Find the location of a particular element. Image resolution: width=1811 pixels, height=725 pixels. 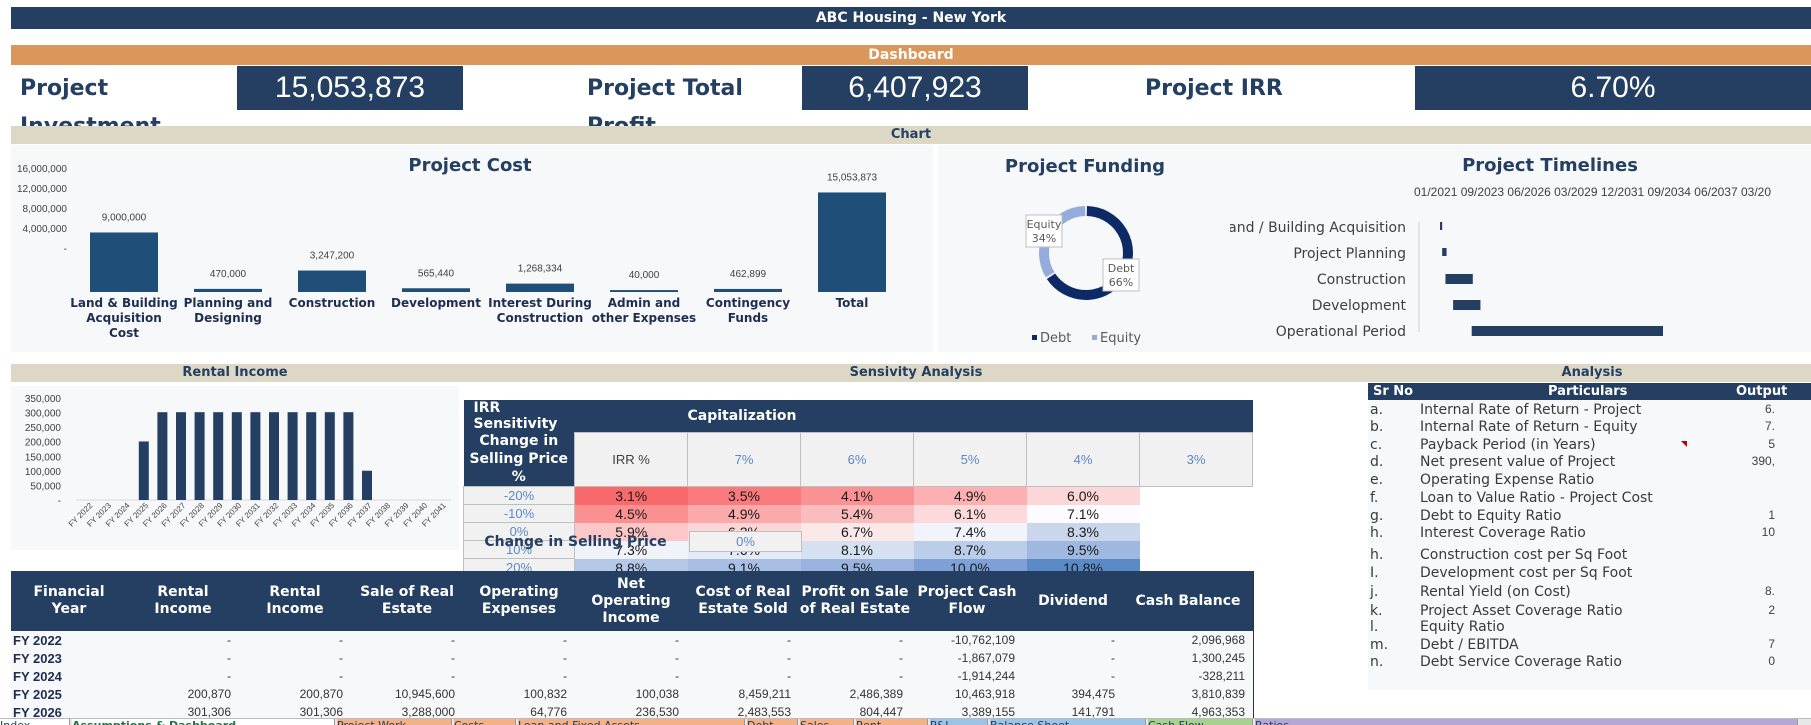

analysis-sr: j. is located at coordinates (1374, 592).